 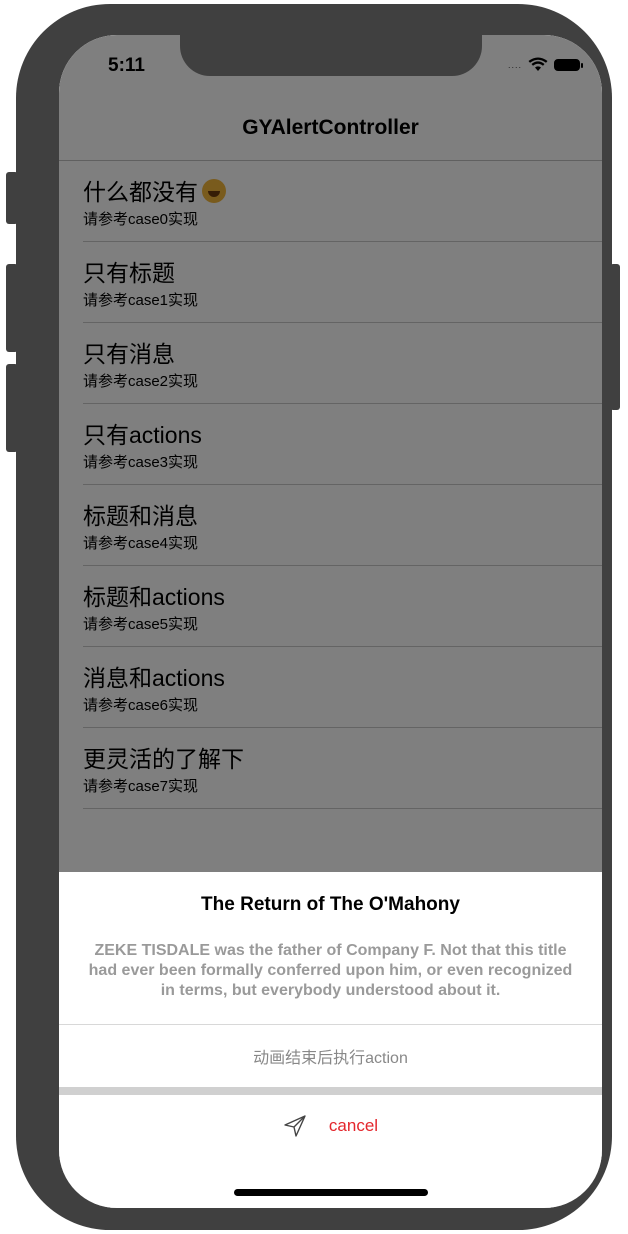 What do you see at coordinates (330, 1056) in the screenshot?
I see `action-button: 动画结束后执行action` at bounding box center [330, 1056].